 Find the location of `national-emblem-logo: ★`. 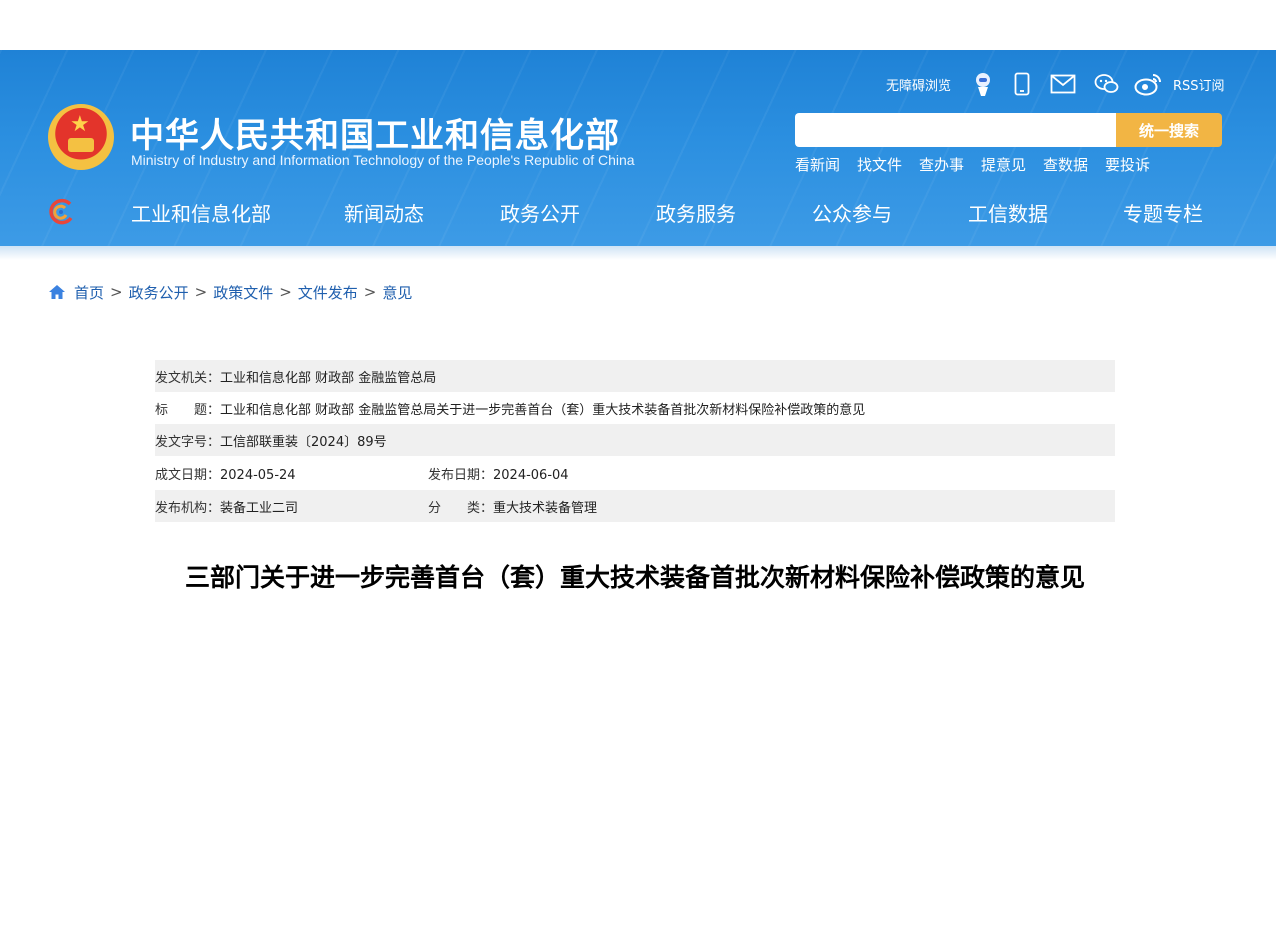

national-emblem-logo: ★ is located at coordinates (81, 137).